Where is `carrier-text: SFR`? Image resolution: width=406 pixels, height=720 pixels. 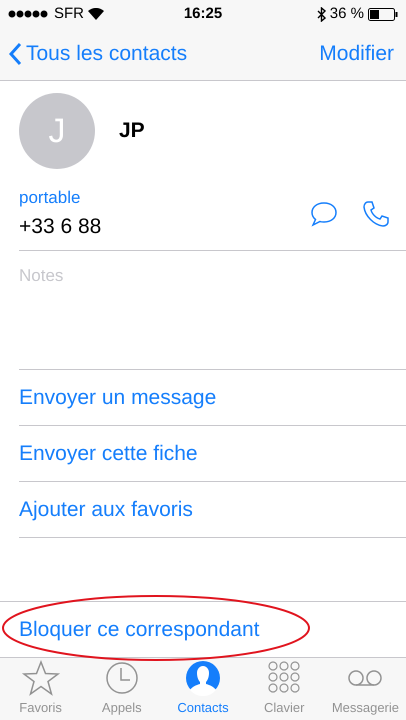 carrier-text: SFR is located at coordinates (69, 14).